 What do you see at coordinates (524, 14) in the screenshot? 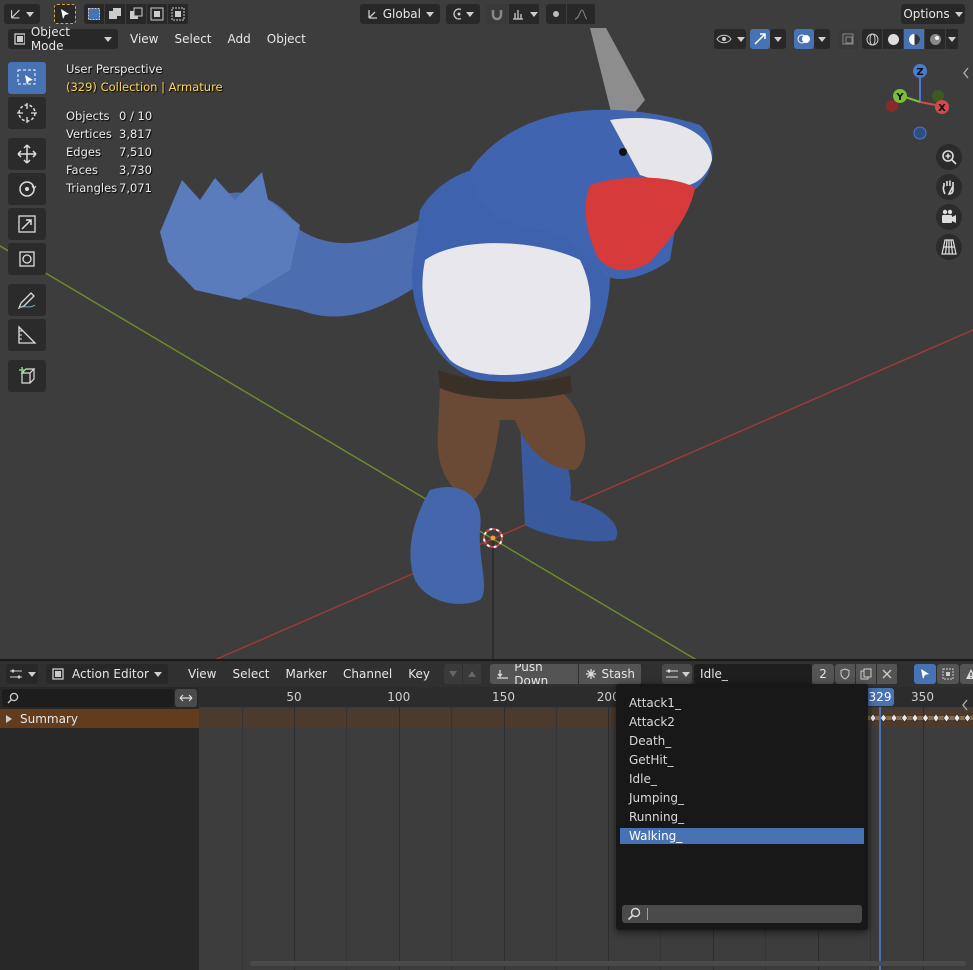
I see `snap-target-dropdown` at bounding box center [524, 14].